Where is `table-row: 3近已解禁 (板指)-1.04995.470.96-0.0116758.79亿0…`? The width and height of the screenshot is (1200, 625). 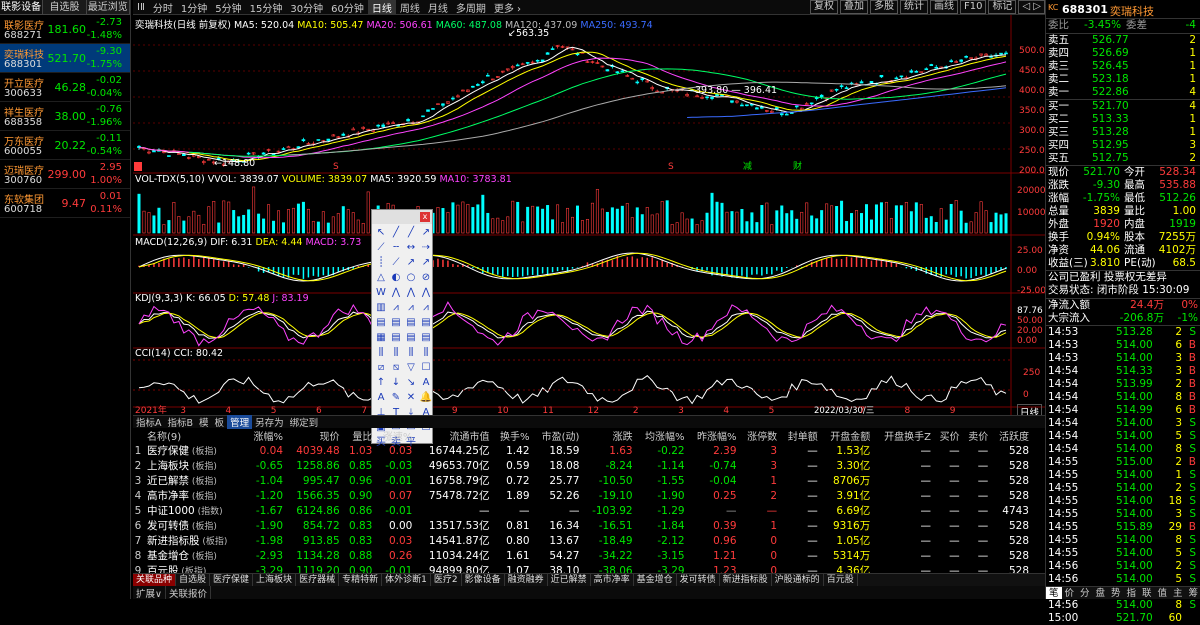 table-row: 3近已解禁 (板指)-1.04995.470.96-0.0116758.79亿0… is located at coordinates (583, 480).